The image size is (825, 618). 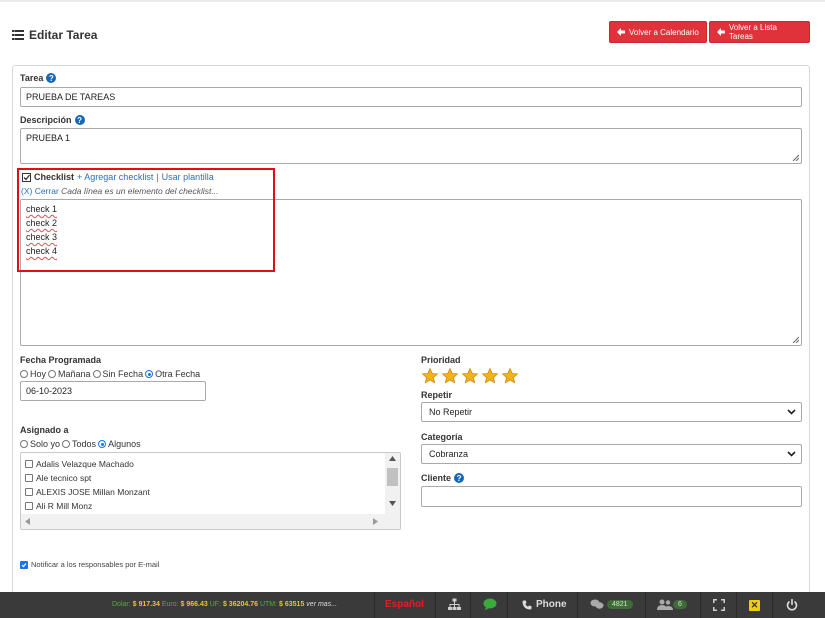 What do you see at coordinates (449, 454) in the screenshot?
I see `categoria-select-value: Cobranza` at bounding box center [449, 454].